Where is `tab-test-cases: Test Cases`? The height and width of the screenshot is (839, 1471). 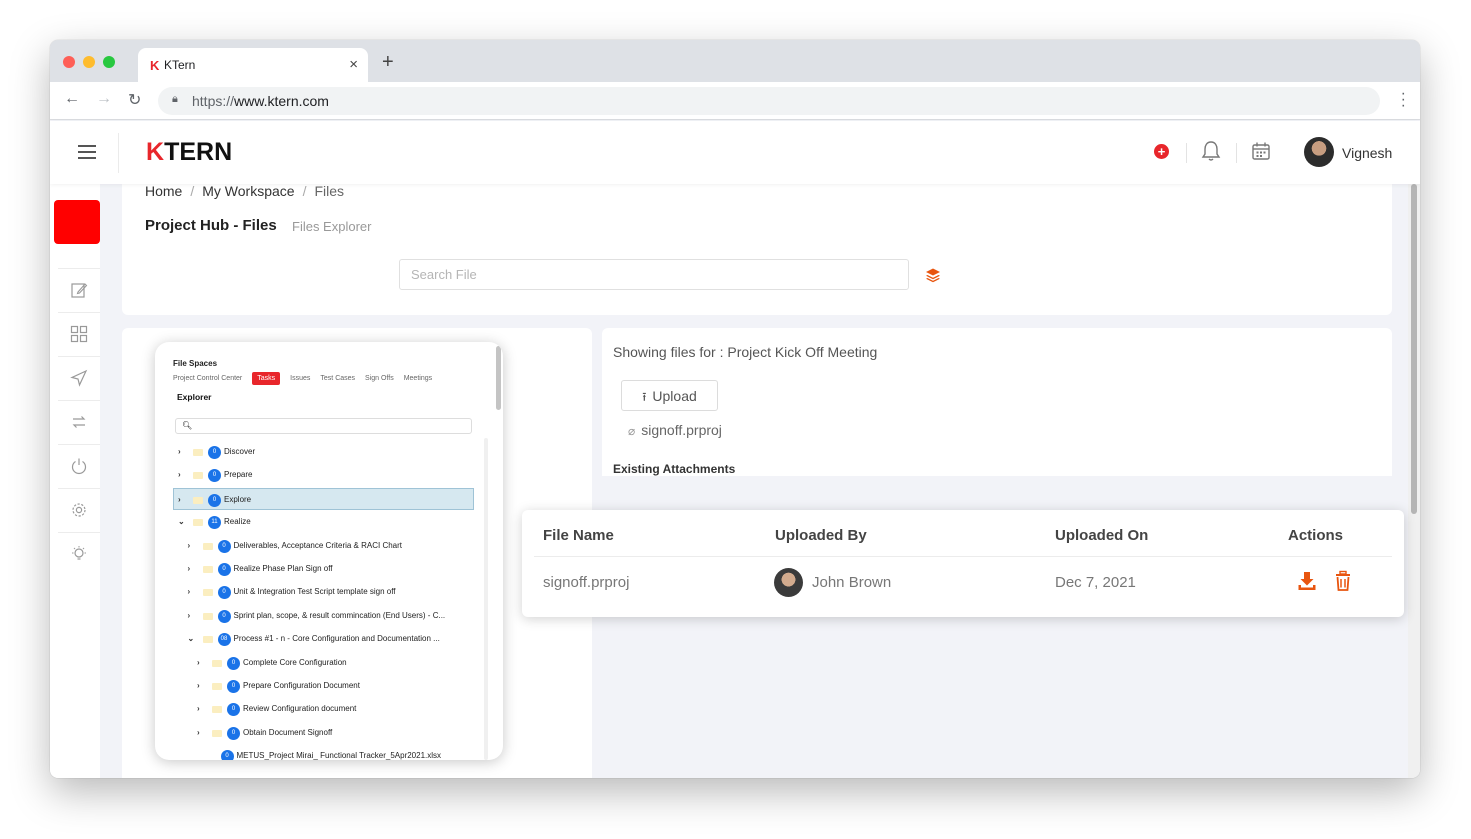
tab-test-cases: Test Cases is located at coordinates (337, 378).